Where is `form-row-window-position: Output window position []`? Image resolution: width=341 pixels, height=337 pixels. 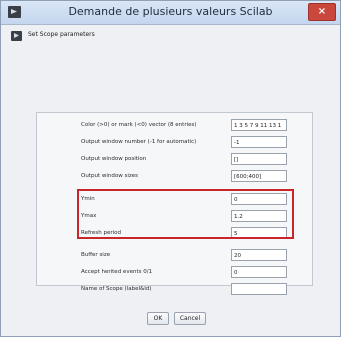 form-row-window-position: Output window position [] is located at coordinates (174, 160).